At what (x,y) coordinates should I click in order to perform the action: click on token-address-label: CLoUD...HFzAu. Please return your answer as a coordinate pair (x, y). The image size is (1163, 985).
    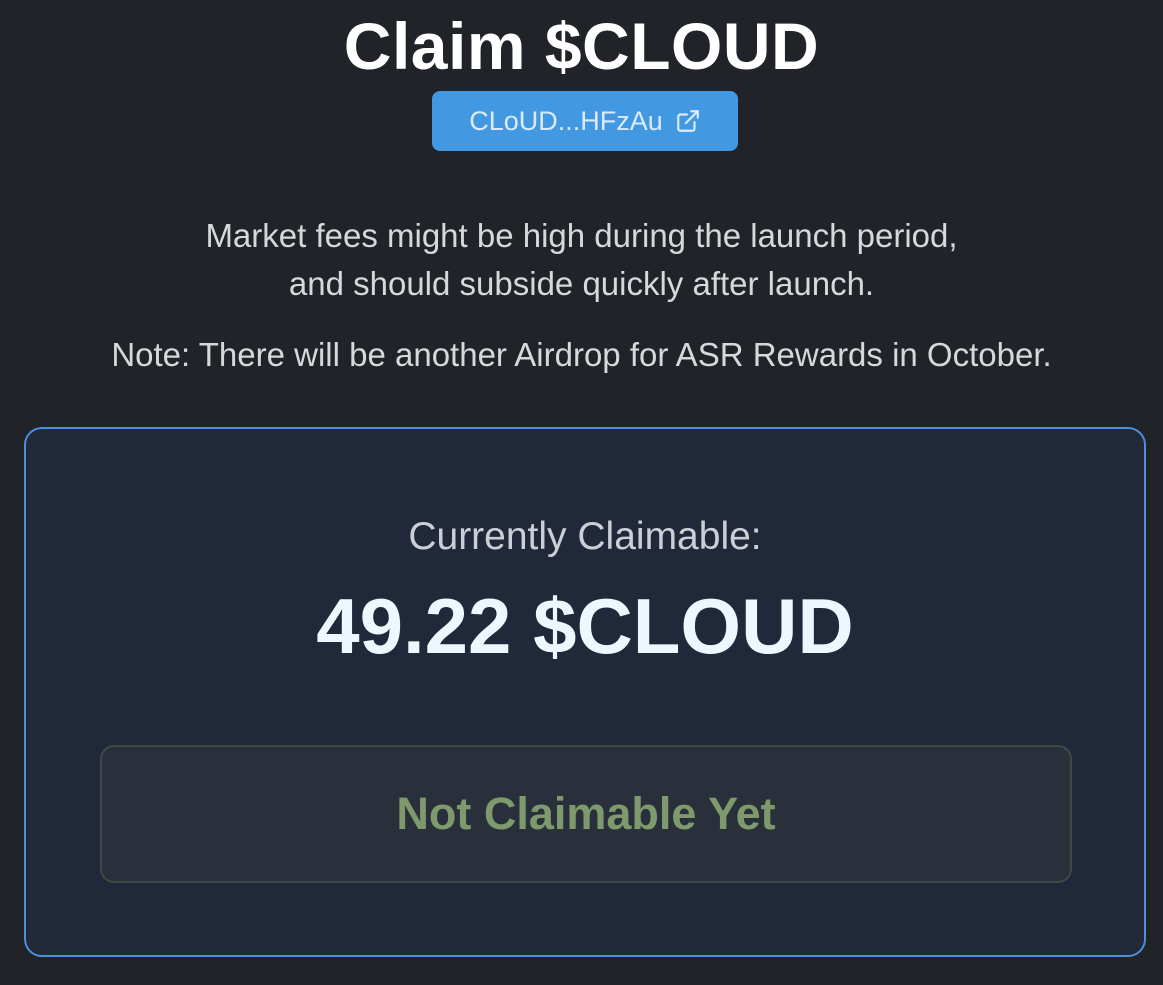
    Looking at the image, I should click on (566, 120).